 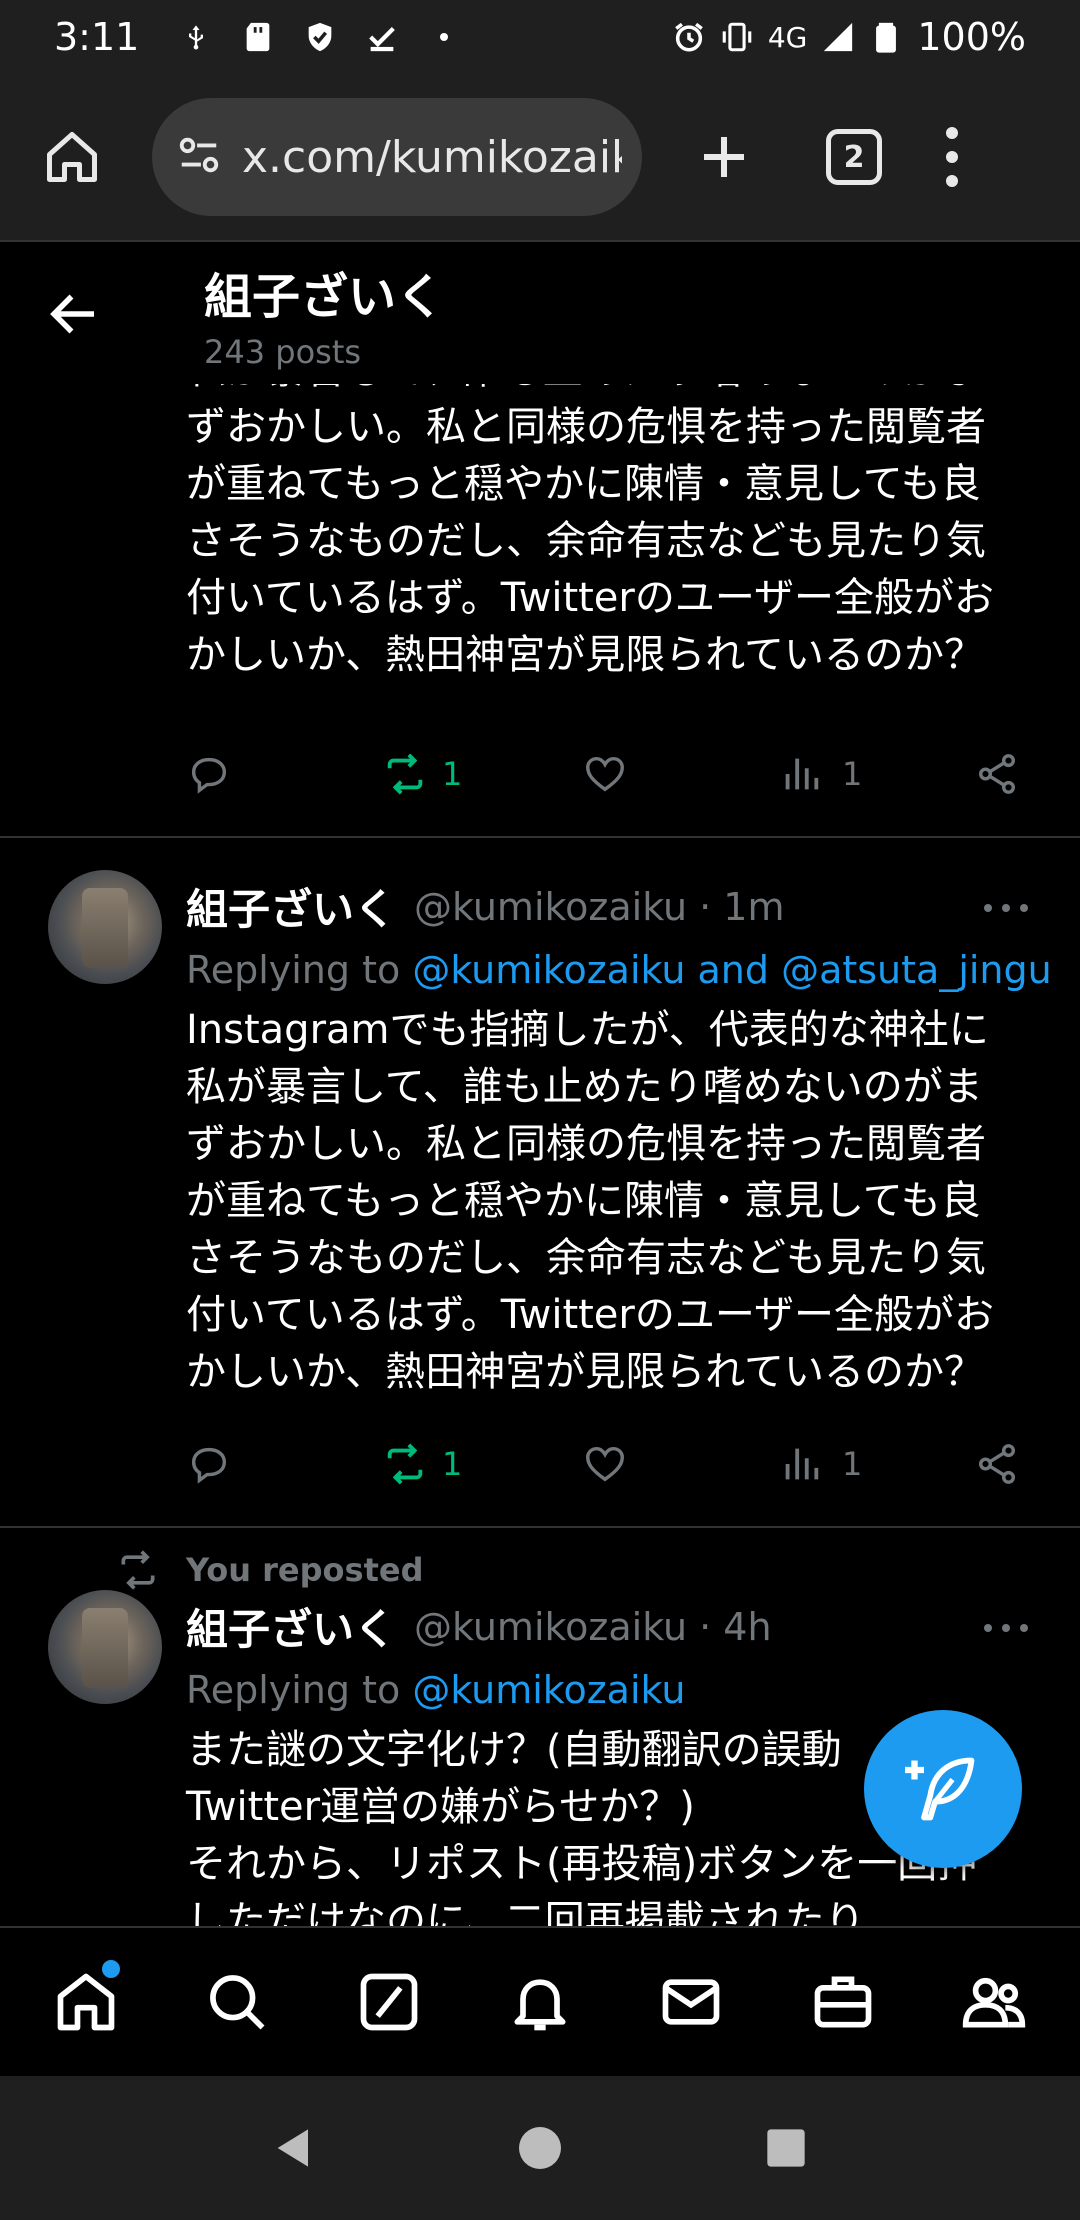 I want to click on compose-post-button, so click(x=943, y=1789).